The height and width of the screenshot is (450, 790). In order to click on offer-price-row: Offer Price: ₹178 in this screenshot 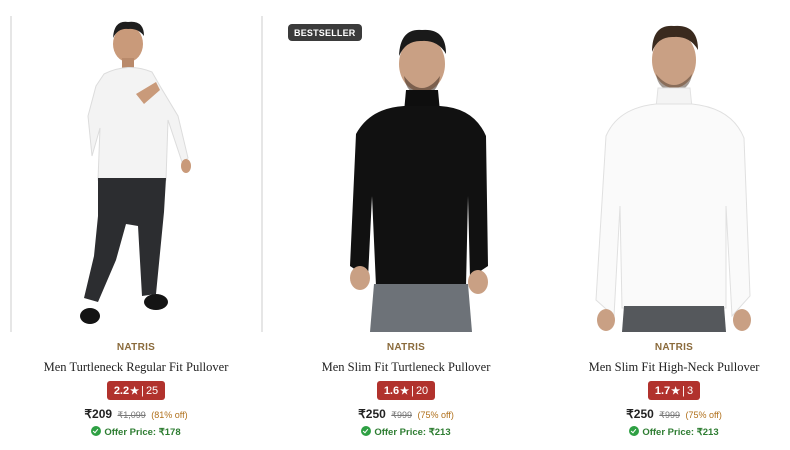, I will do `click(136, 433)`.